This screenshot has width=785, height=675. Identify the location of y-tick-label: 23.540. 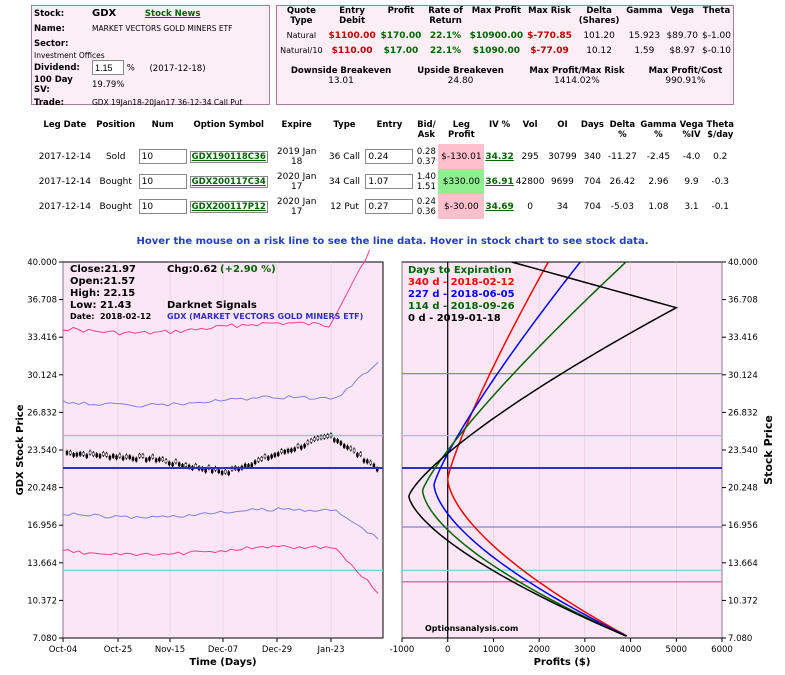
(743, 451).